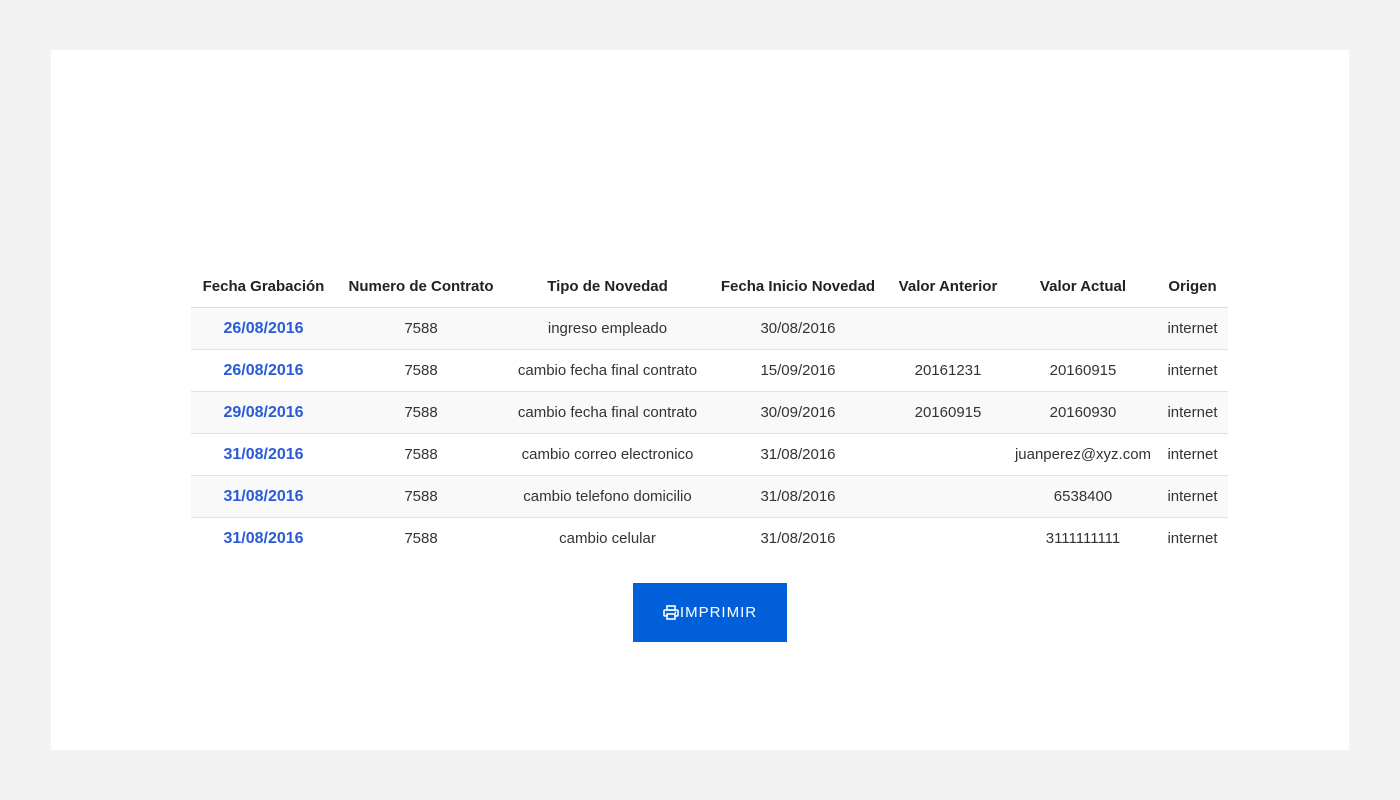 The image size is (1400, 800). What do you see at coordinates (671, 612) in the screenshot?
I see `printer-icon` at bounding box center [671, 612].